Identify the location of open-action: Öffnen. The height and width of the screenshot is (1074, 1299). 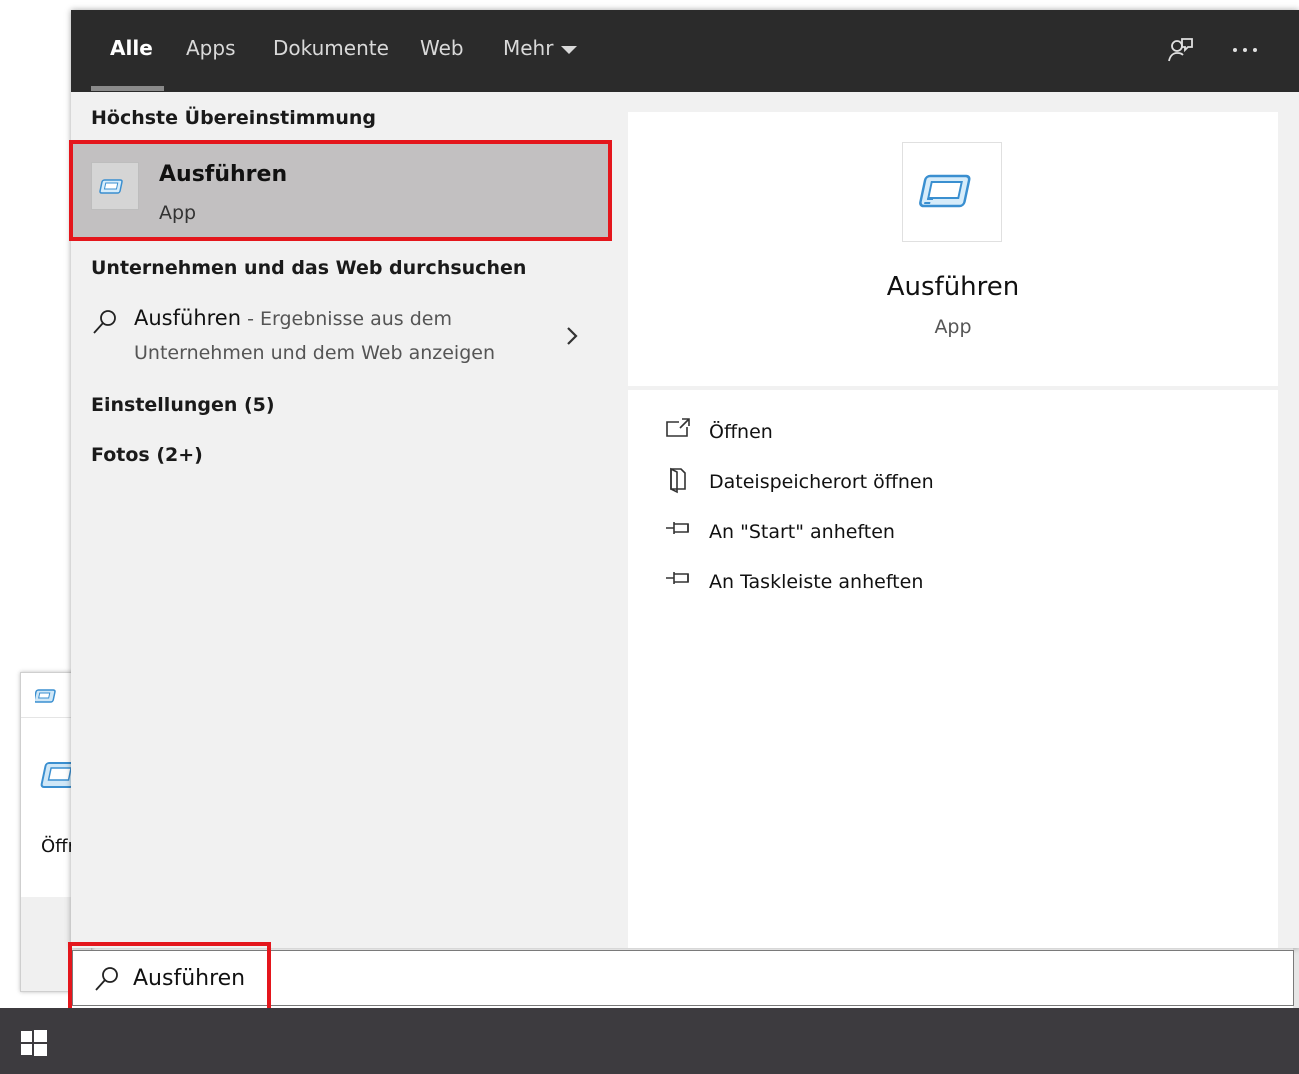
(944, 432).